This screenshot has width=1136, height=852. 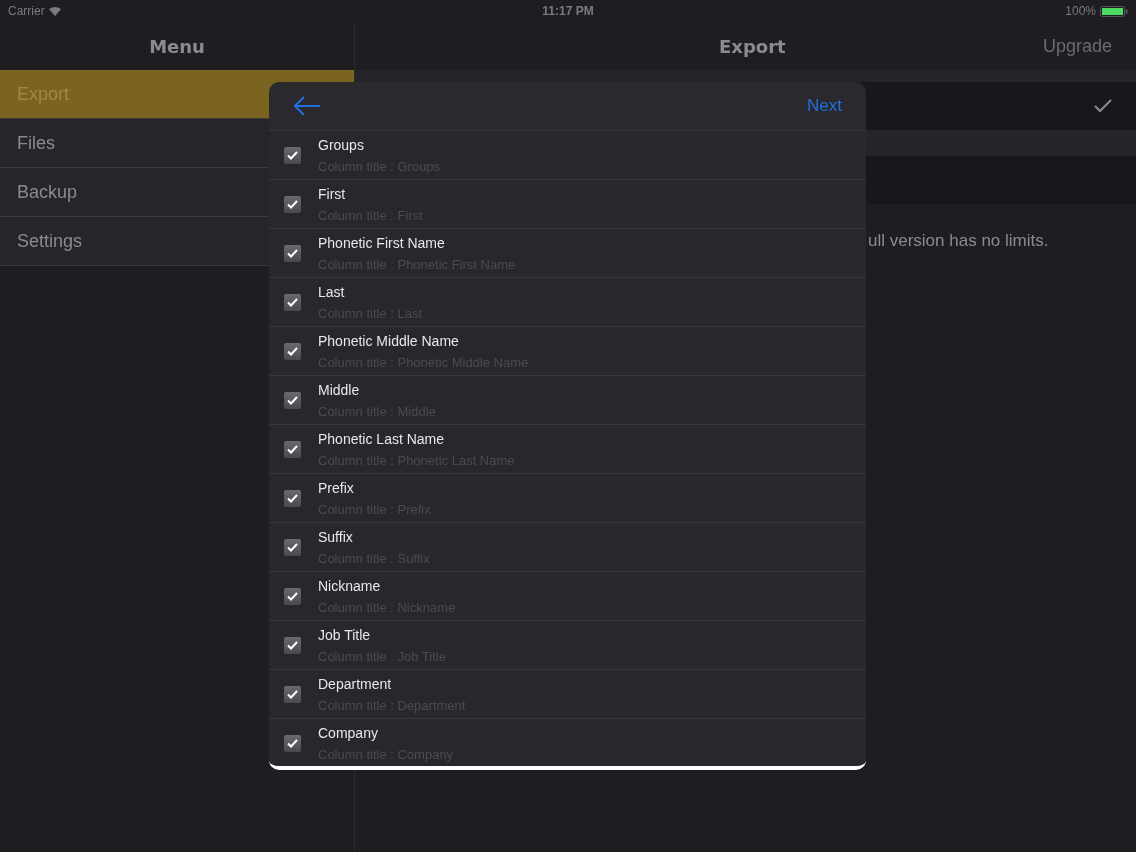 What do you see at coordinates (339, 389) in the screenshot?
I see `field-label: Middle` at bounding box center [339, 389].